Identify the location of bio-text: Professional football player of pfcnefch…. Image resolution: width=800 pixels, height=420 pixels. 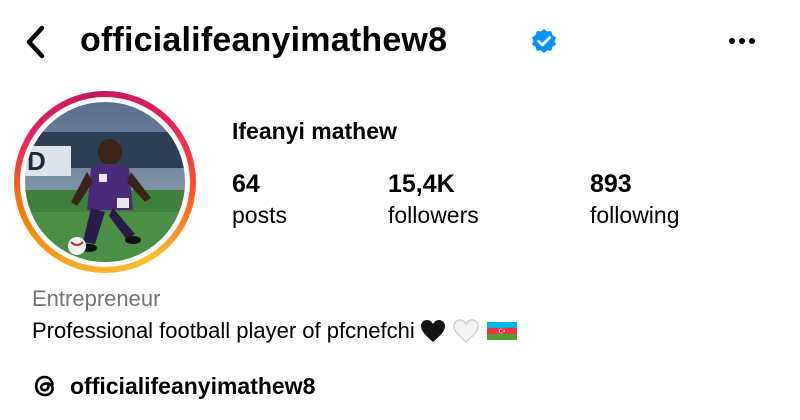
(223, 330).